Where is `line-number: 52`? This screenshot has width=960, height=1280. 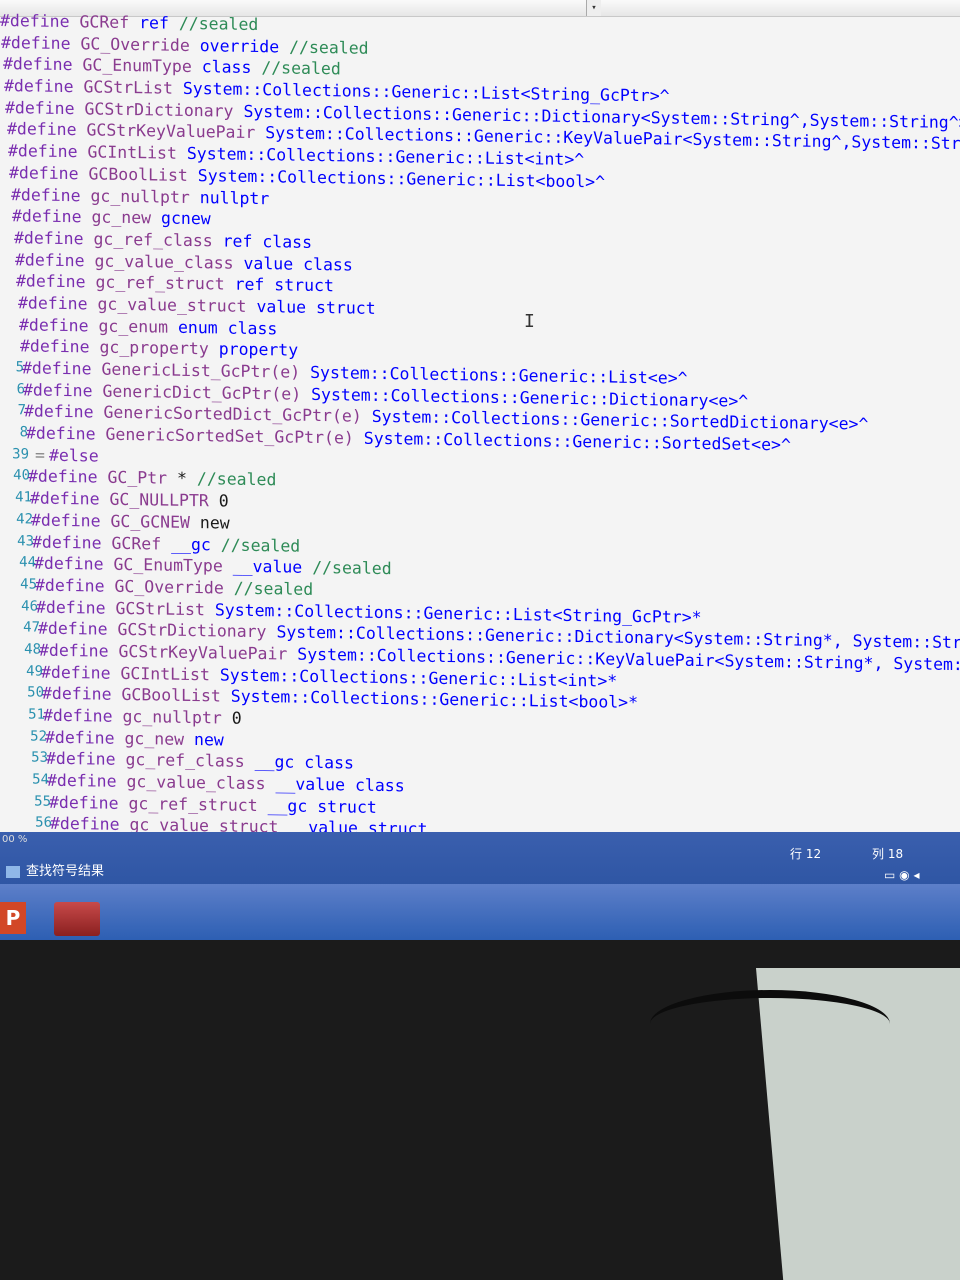
line-number: 52 is located at coordinates (38, 736).